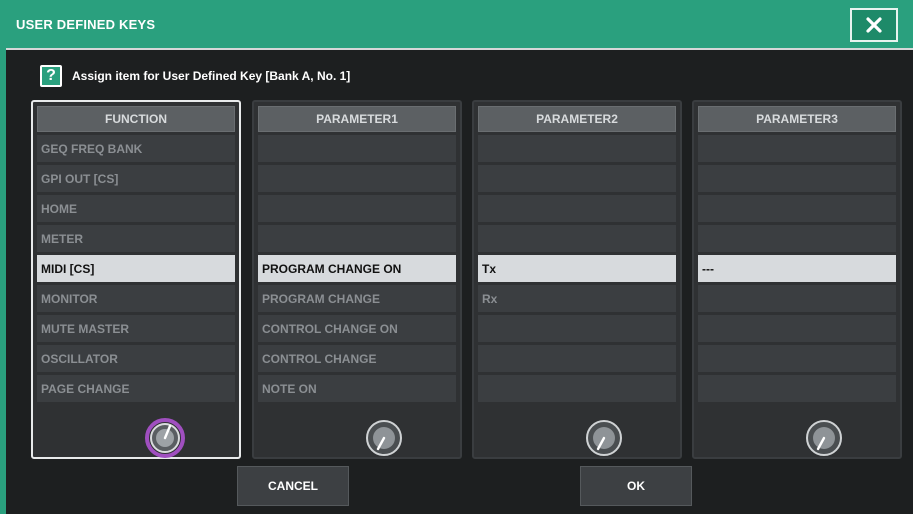 Image resolution: width=913 pixels, height=514 pixels. What do you see at coordinates (384, 438) in the screenshot?
I see `parameter1-knob` at bounding box center [384, 438].